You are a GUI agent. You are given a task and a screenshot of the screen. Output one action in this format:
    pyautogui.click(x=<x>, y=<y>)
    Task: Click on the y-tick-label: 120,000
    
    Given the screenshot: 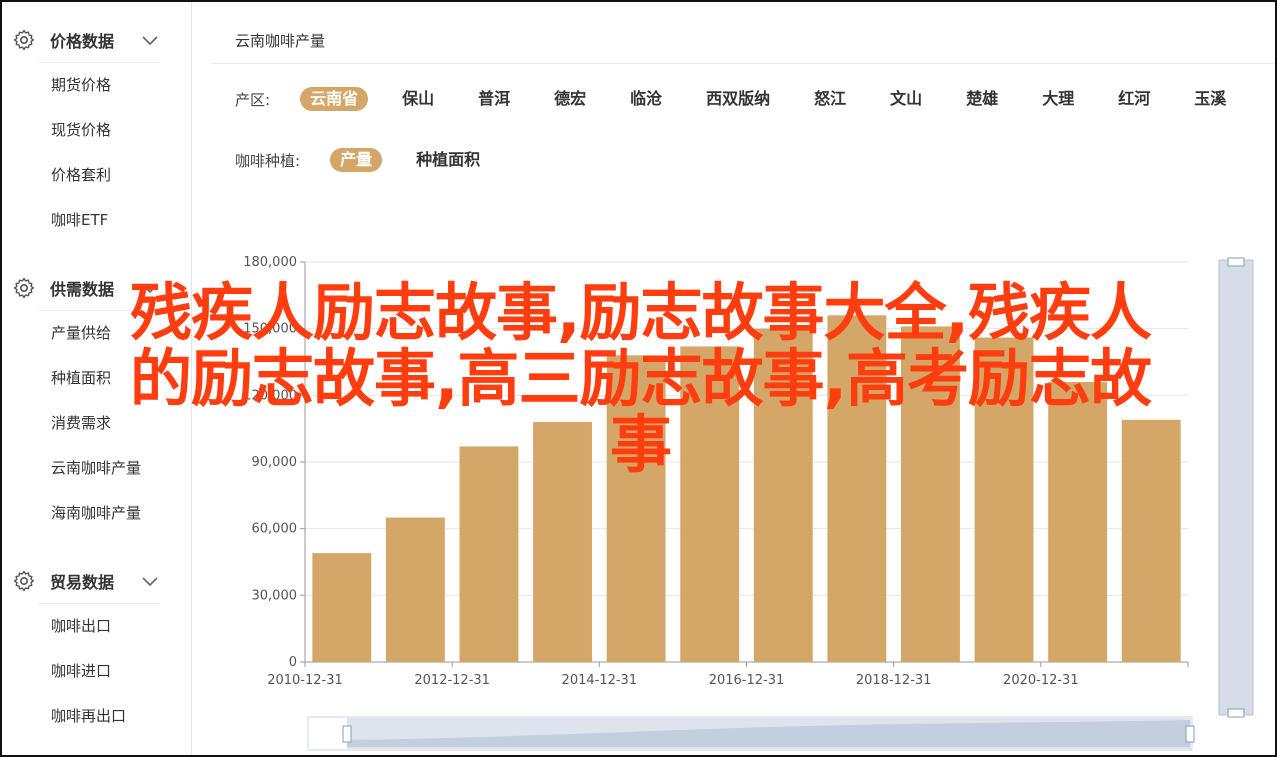 What is the action you would take?
    pyautogui.click(x=270, y=395)
    